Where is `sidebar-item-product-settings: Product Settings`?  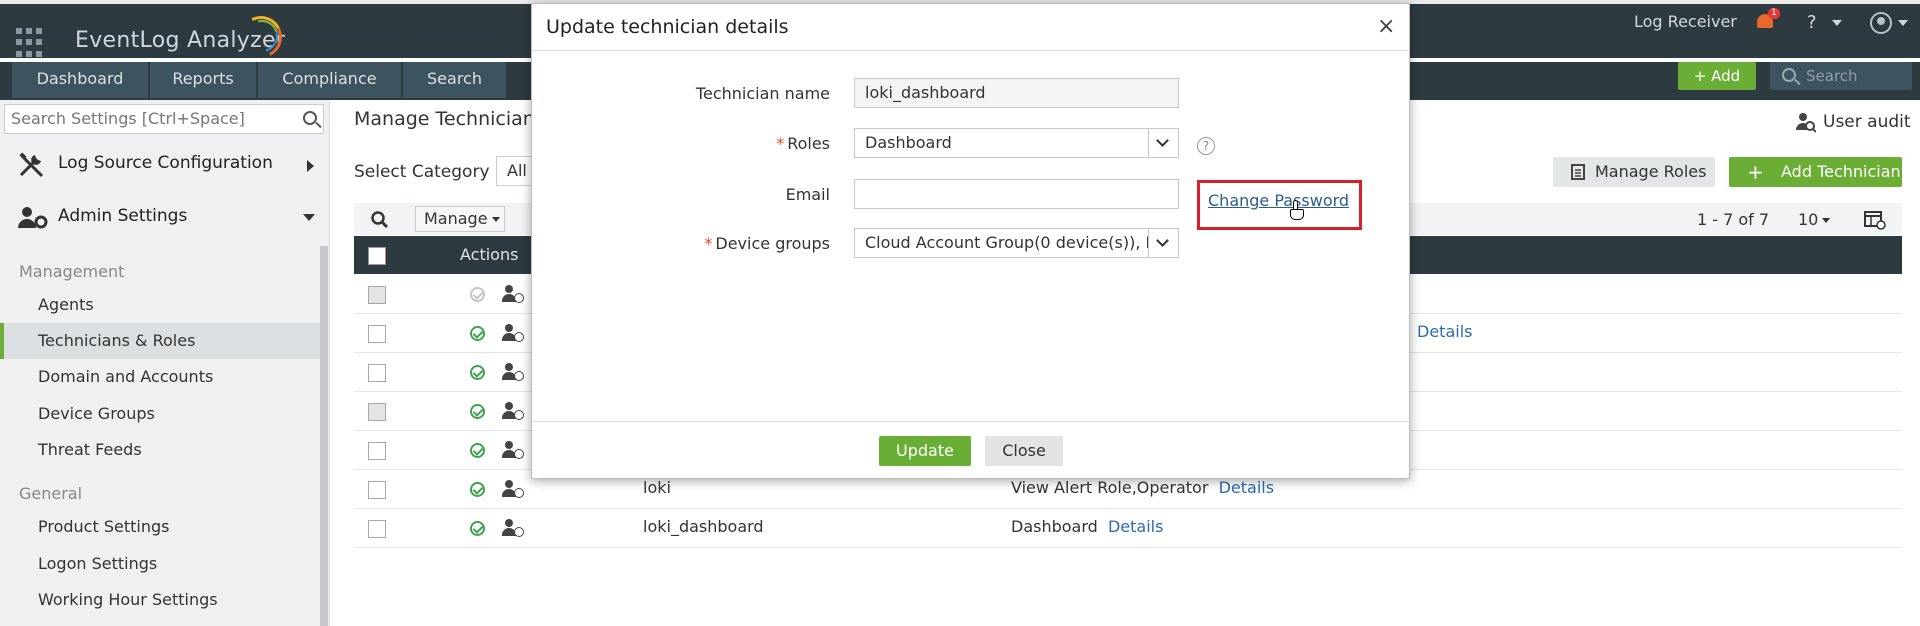
sidebar-item-product-settings: Product Settings is located at coordinates (160, 527).